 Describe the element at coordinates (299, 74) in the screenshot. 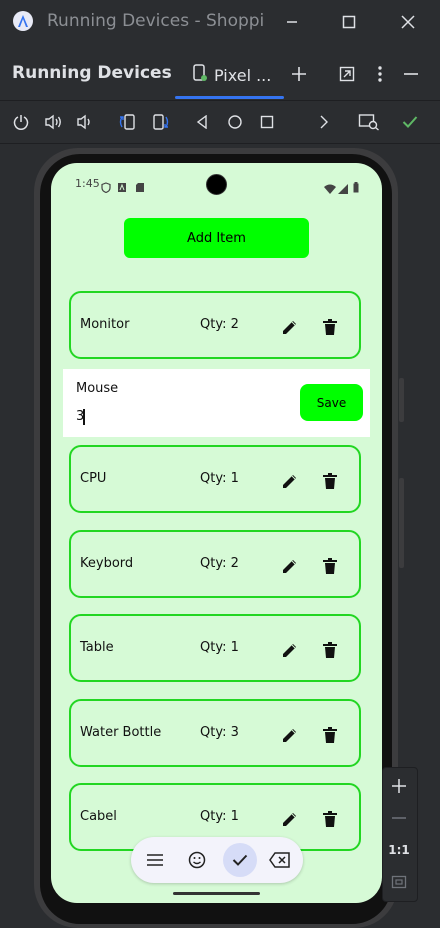

I see `add-icon` at that location.